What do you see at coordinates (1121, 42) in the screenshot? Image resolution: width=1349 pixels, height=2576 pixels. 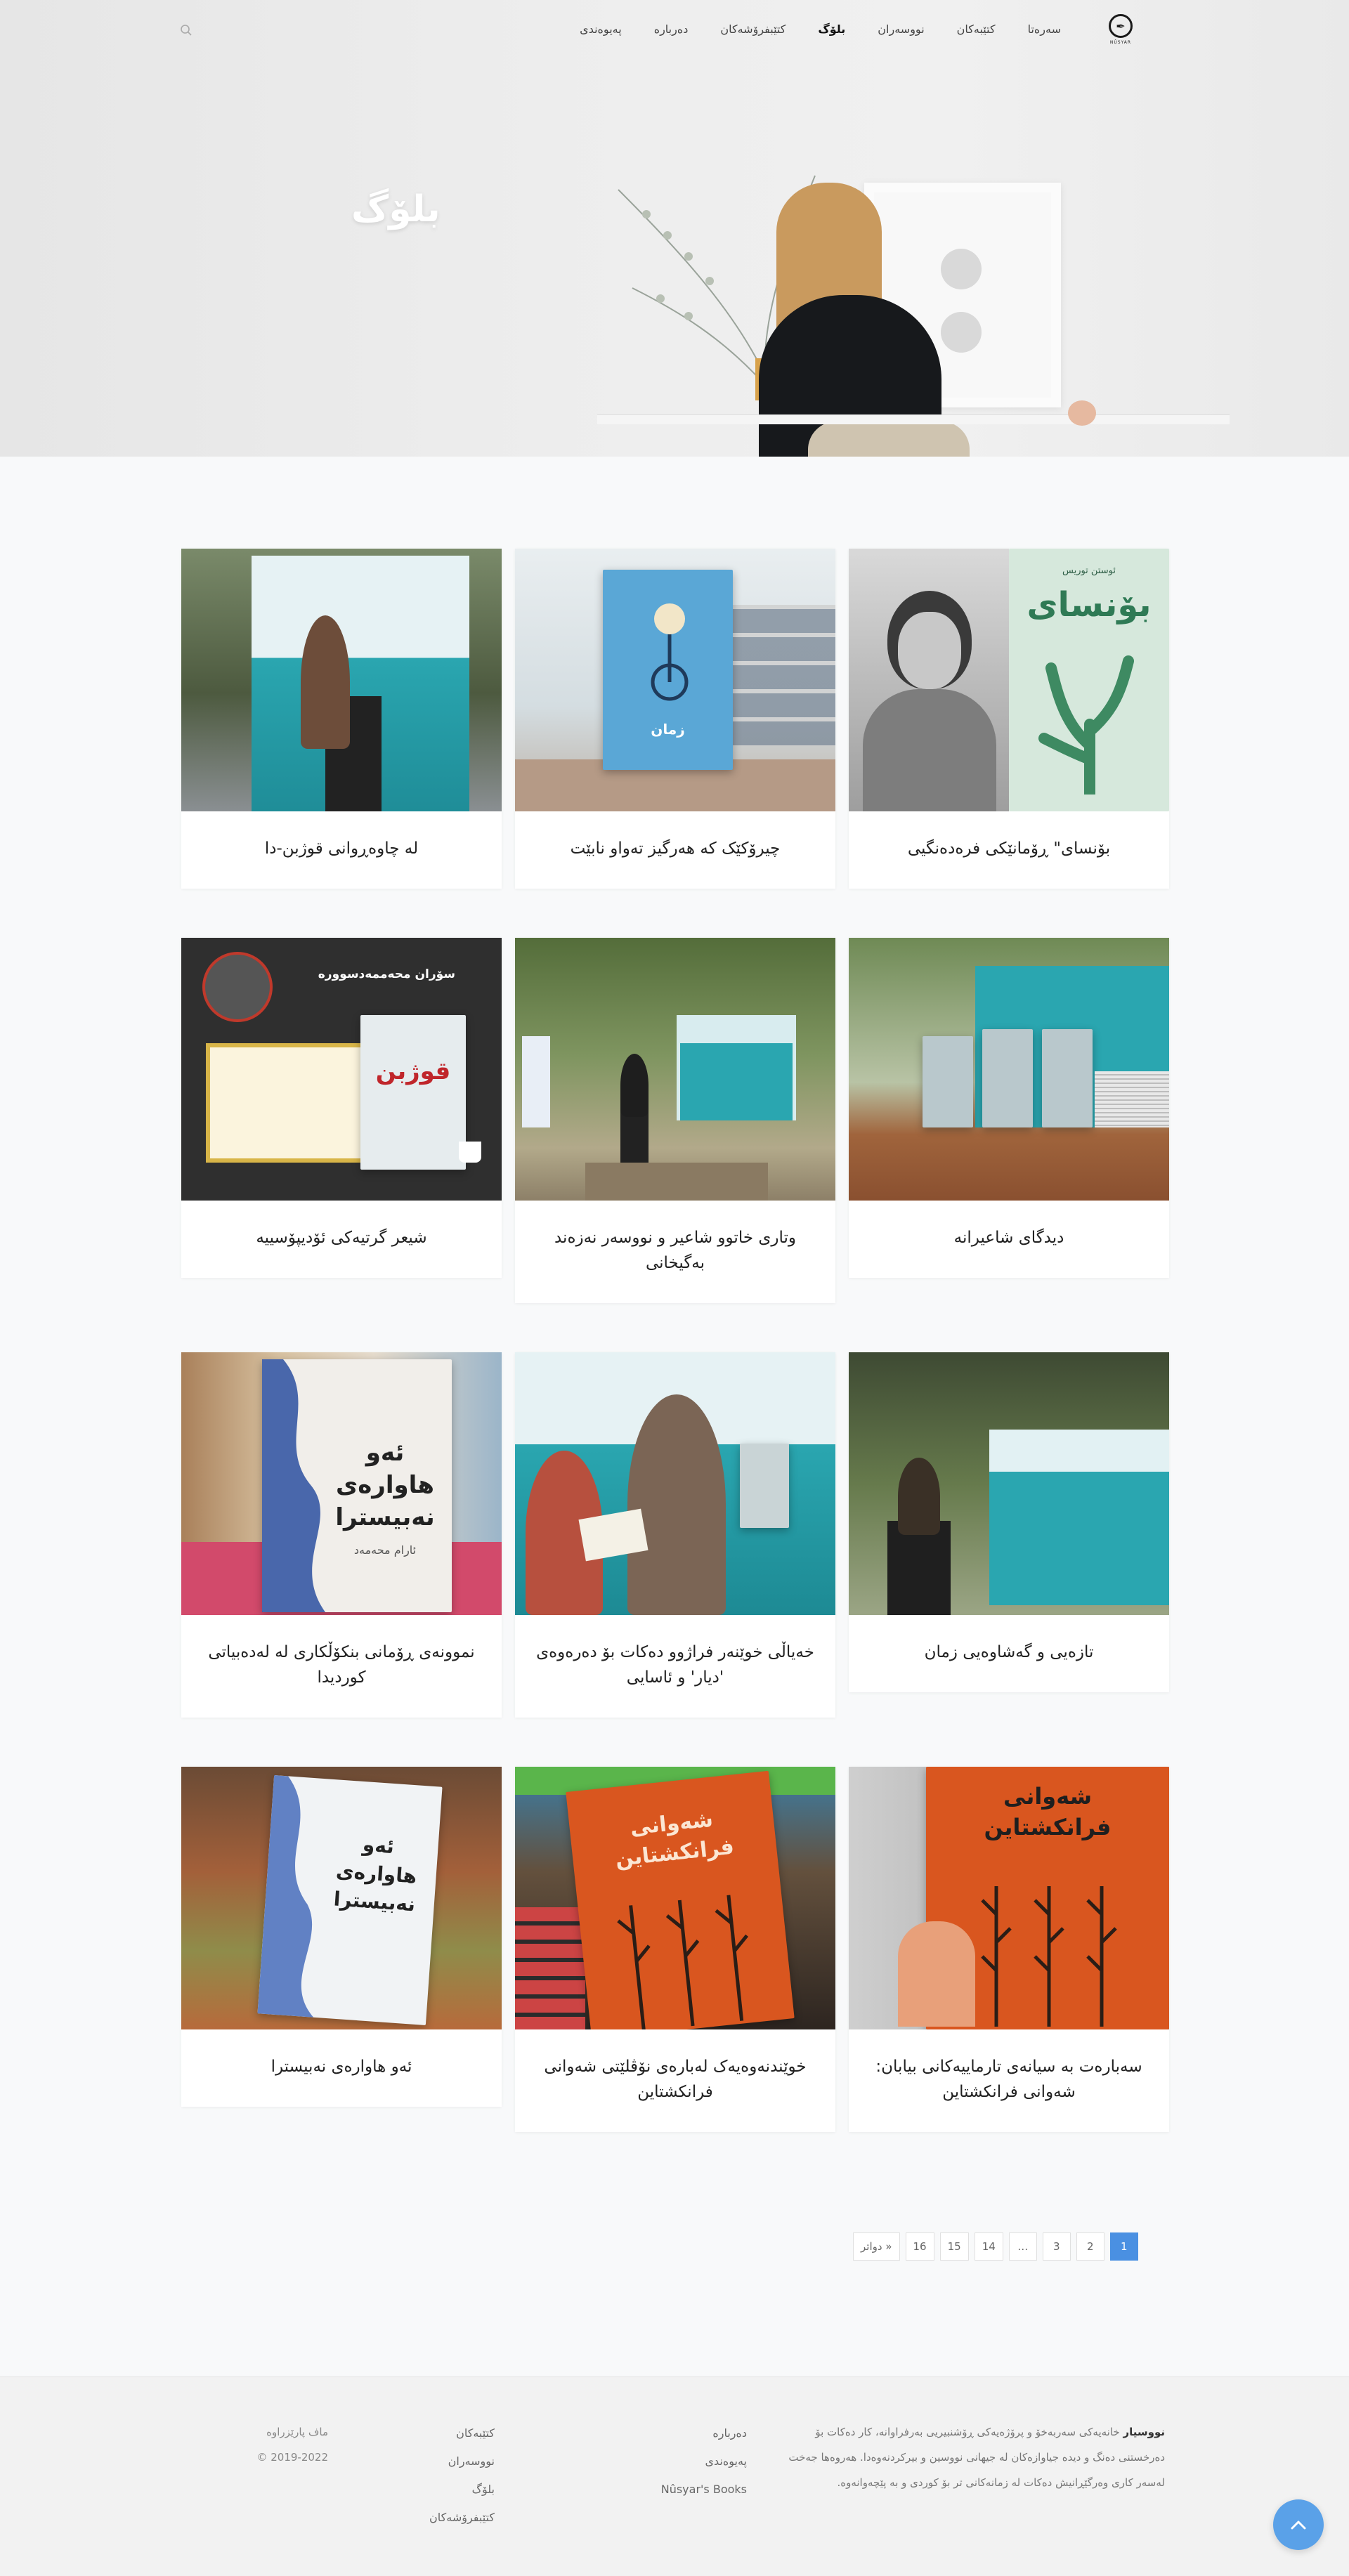 I see `logo-text: NÛSYAR` at bounding box center [1121, 42].